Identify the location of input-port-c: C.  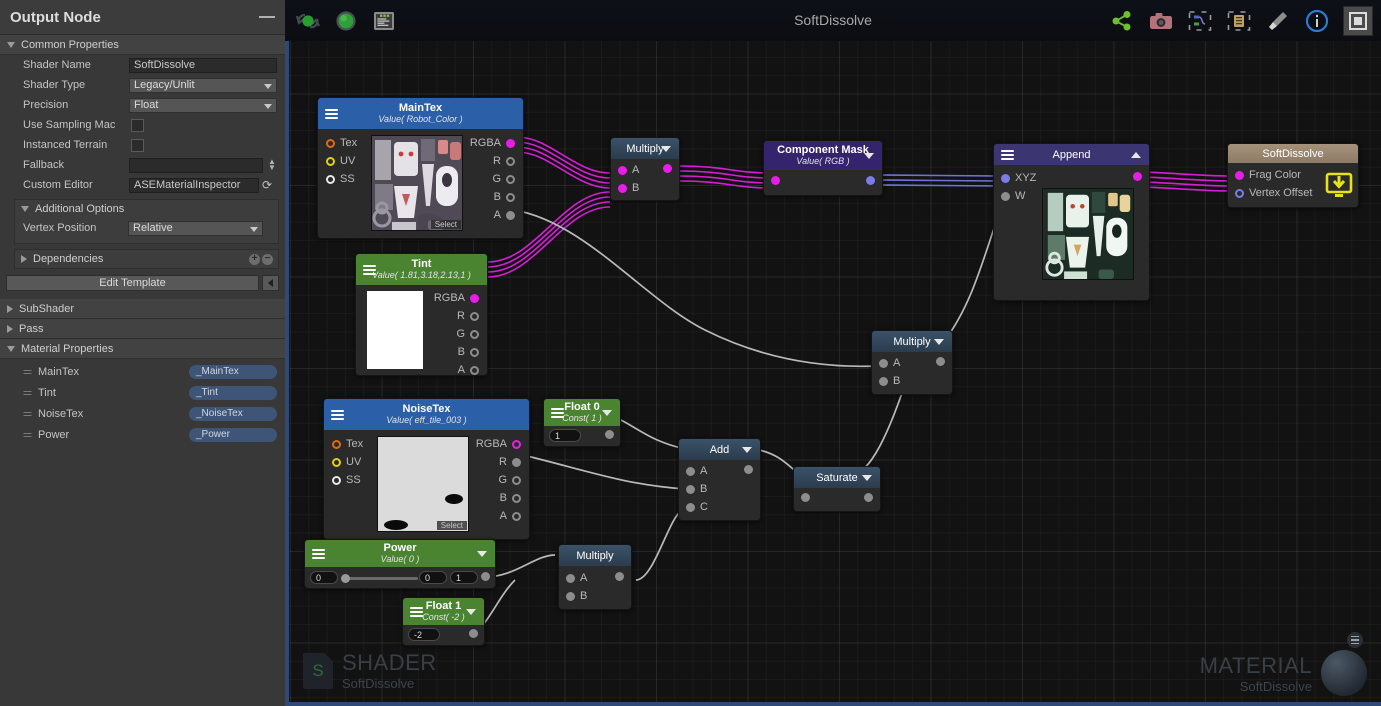
(697, 507).